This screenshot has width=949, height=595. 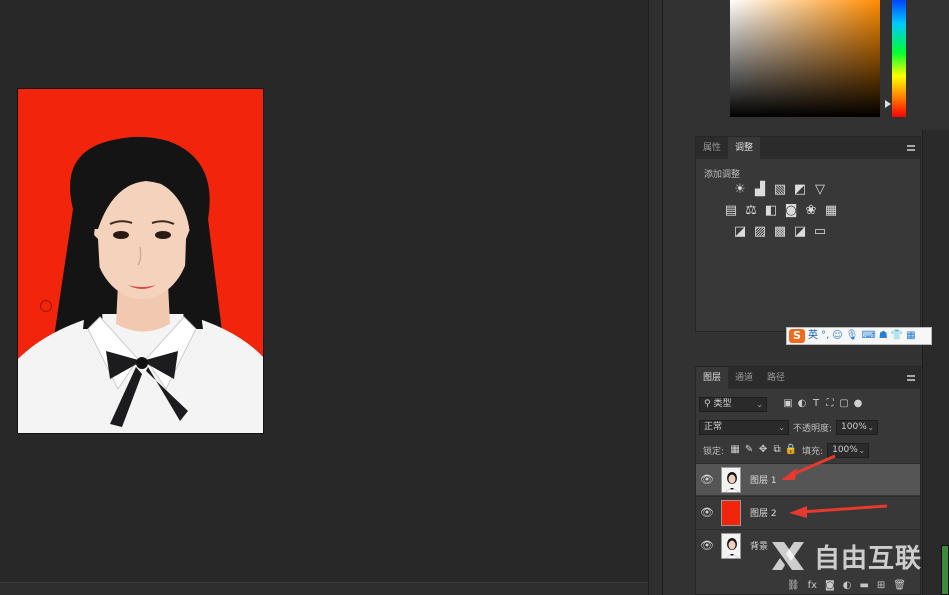 I want to click on blend-mode-select: 正常 ⌄, so click(x=744, y=427).